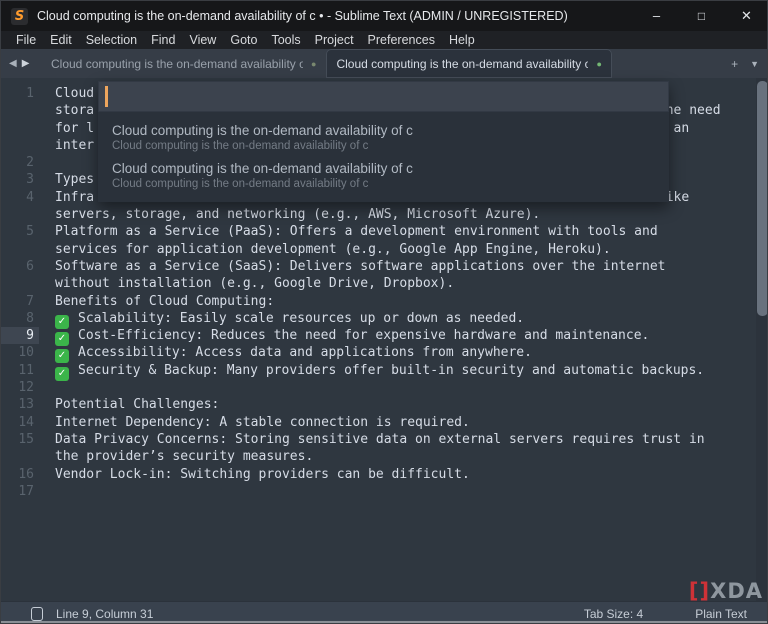 This screenshot has height=624, width=768. Describe the element at coordinates (75, 197) in the screenshot. I see `line-text: Infra` at that location.